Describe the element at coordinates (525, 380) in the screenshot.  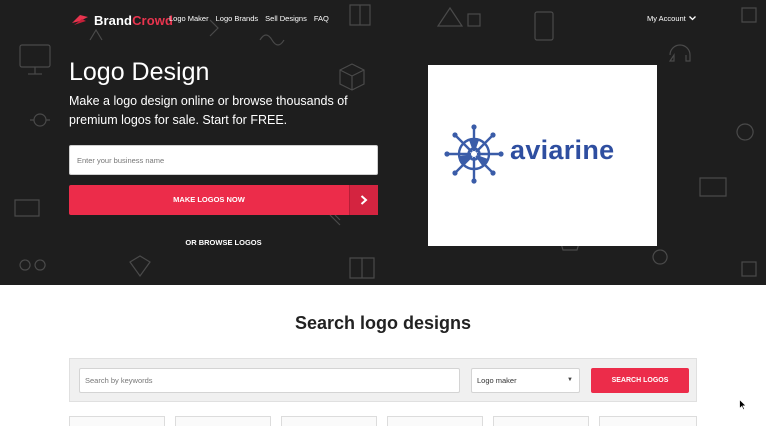
I see `logo-type-select: Logo maker ▼` at that location.